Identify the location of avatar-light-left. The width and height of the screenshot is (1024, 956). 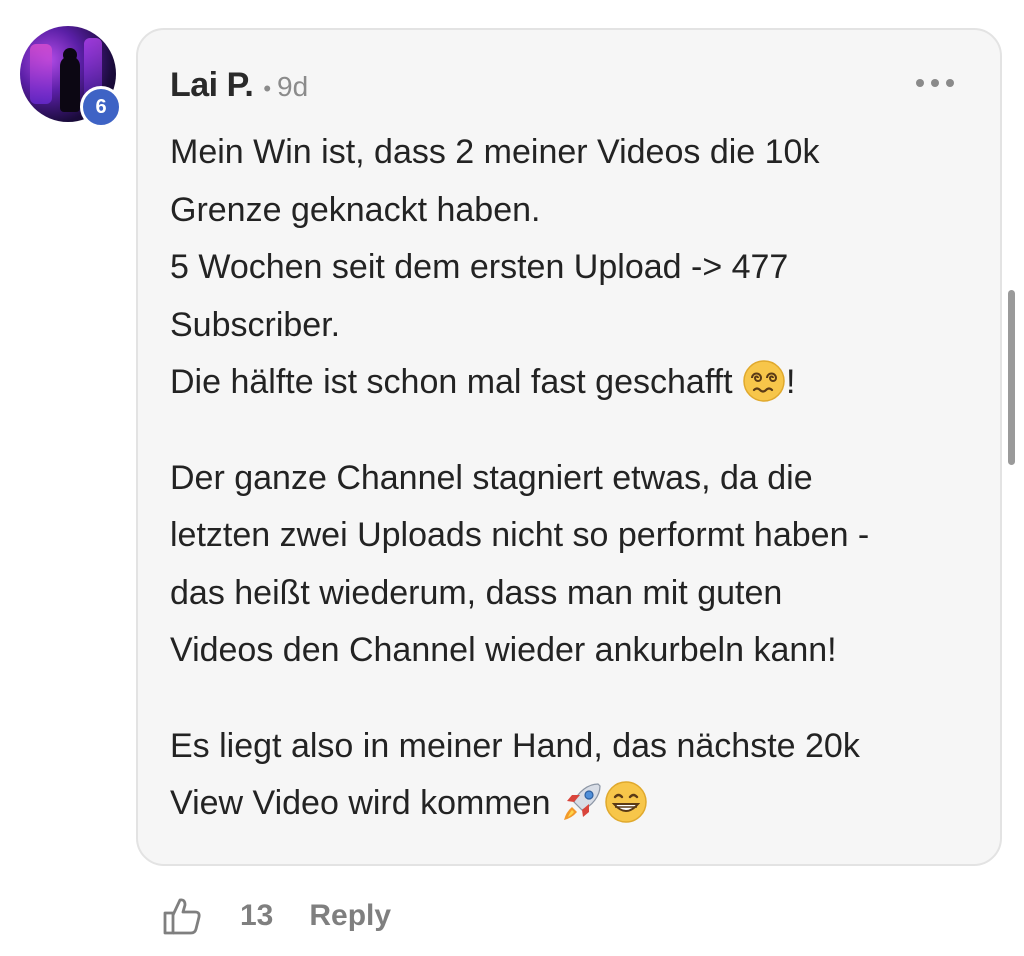
(41, 74).